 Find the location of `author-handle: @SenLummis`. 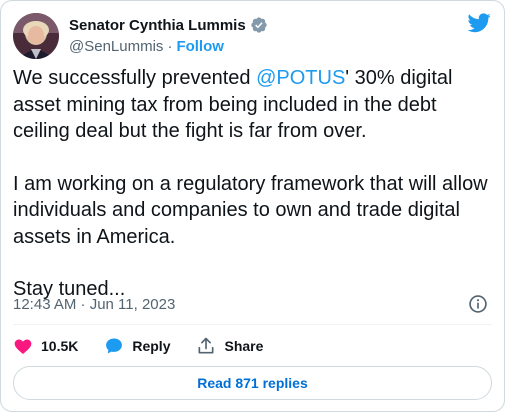

author-handle: @SenLummis is located at coordinates (116, 46).